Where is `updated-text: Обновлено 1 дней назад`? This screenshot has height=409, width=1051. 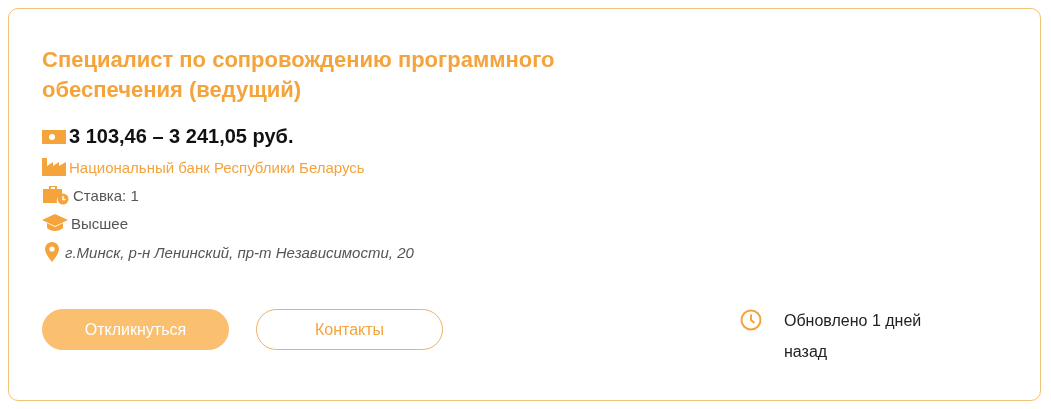
updated-text: Обновлено 1 дней назад is located at coordinates (853, 336).